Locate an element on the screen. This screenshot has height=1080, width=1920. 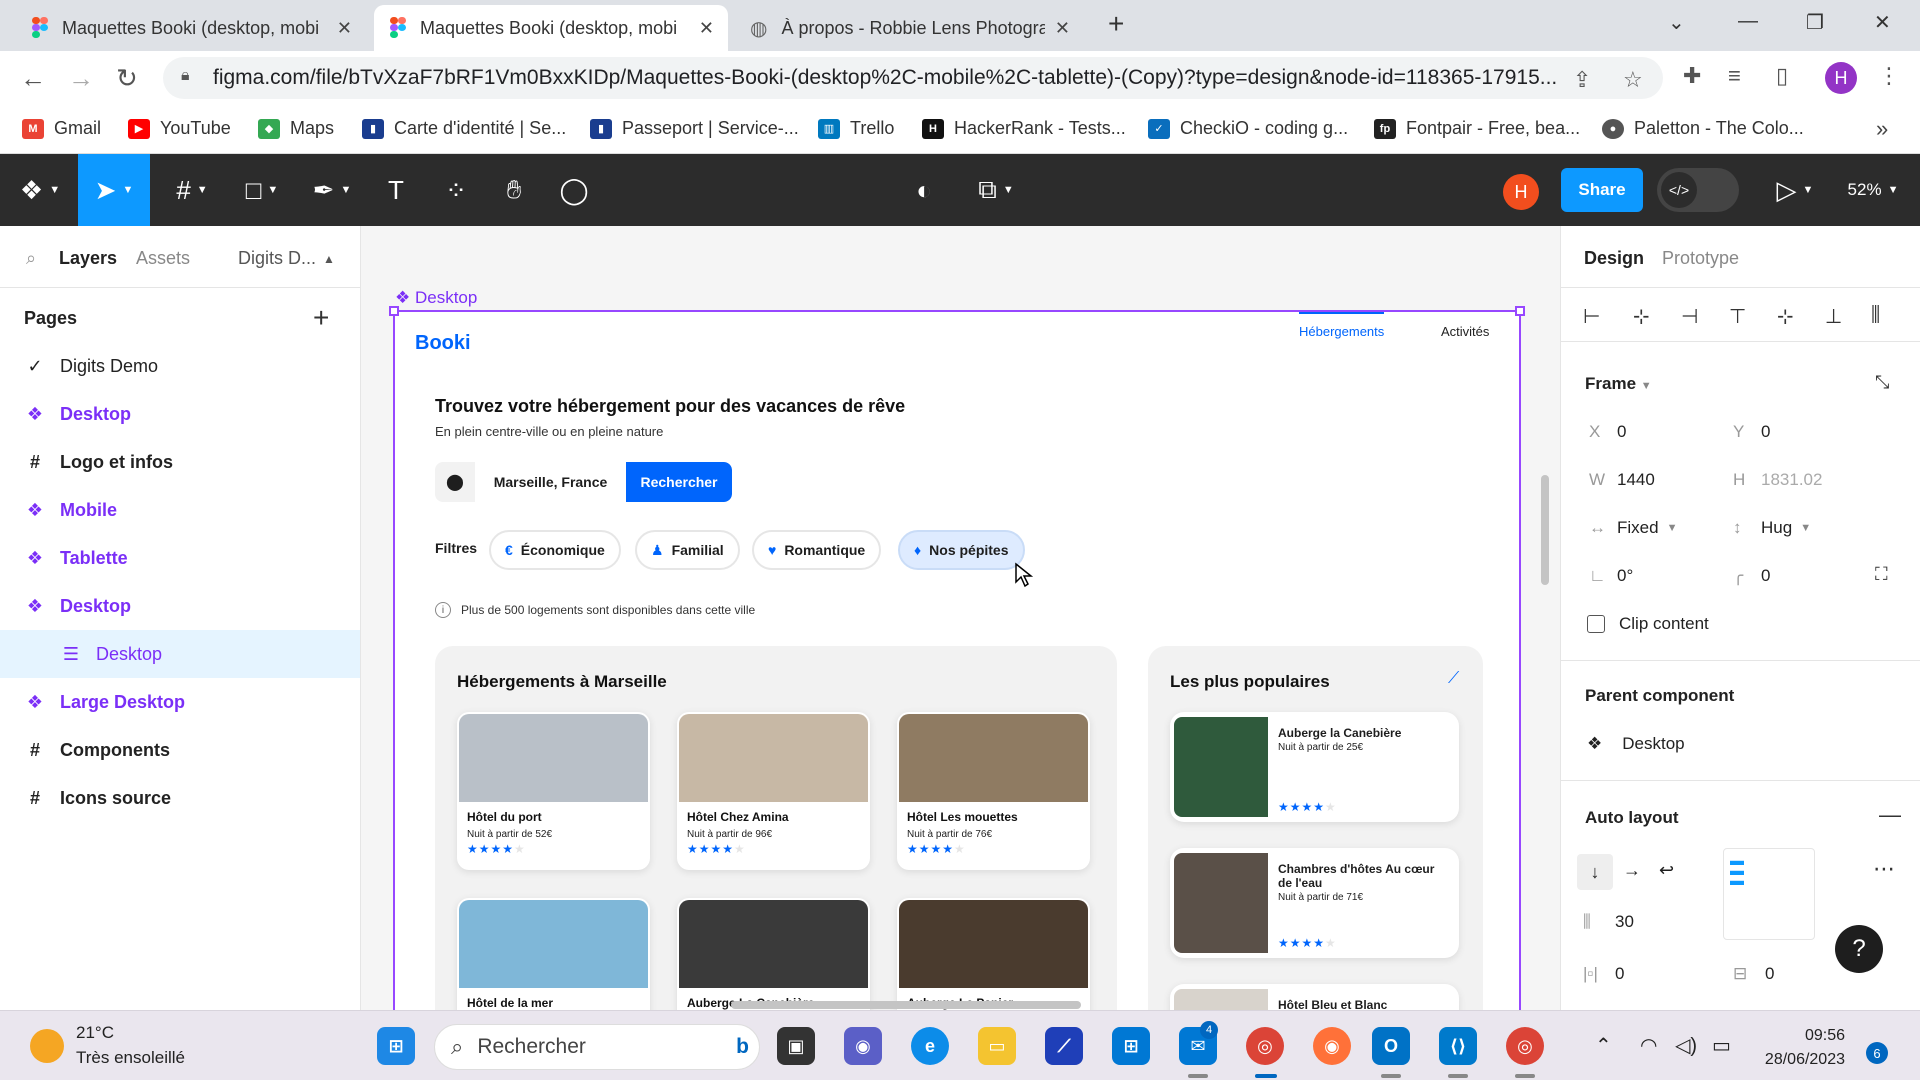
chevron-up-icon: ⌃ is located at coordinates (1603, 1045).